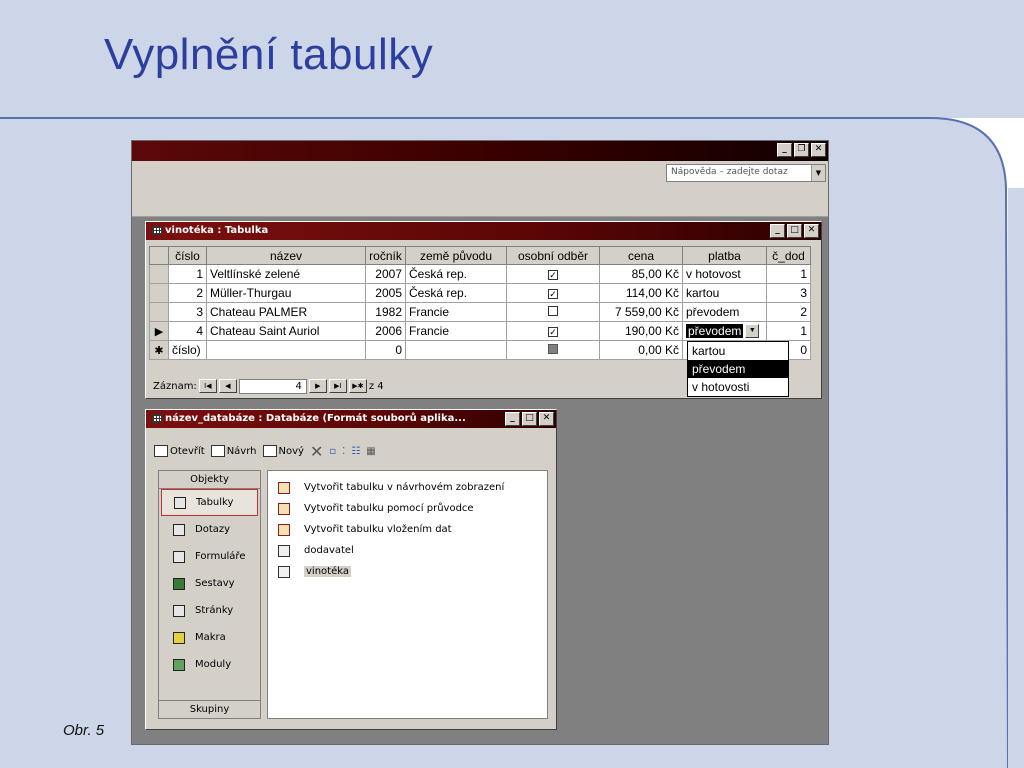  Describe the element at coordinates (286, 293) in the screenshot. I see `cell-nazev: Müller-Thurgau` at that location.